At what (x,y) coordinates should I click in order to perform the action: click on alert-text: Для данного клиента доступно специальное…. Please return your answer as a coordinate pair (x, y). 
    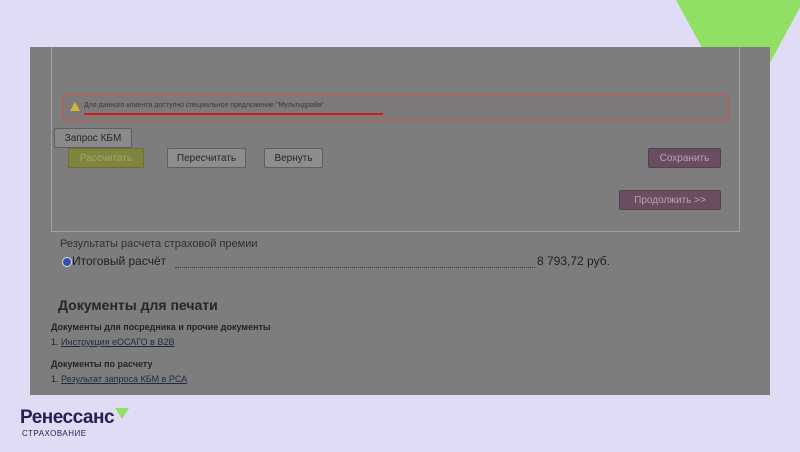
    Looking at the image, I should click on (204, 105).